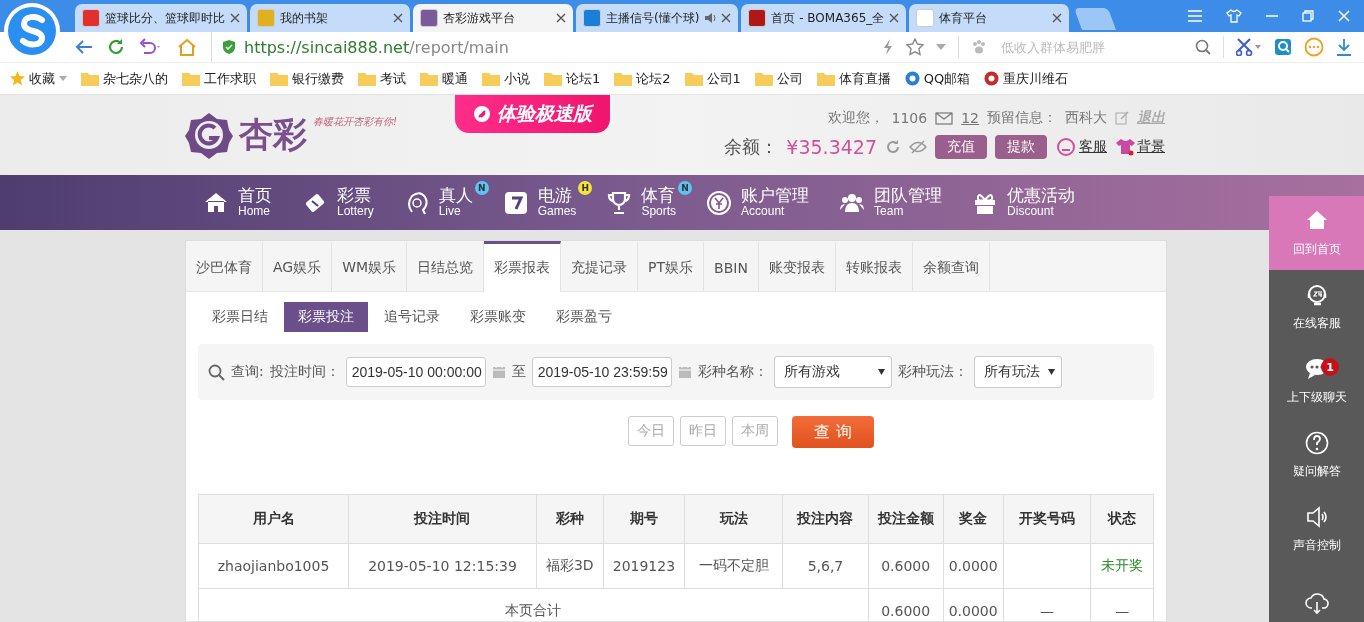 The height and width of the screenshot is (622, 1364). What do you see at coordinates (891, 202) in the screenshot?
I see `nav-item: 团队管理 Team` at bounding box center [891, 202].